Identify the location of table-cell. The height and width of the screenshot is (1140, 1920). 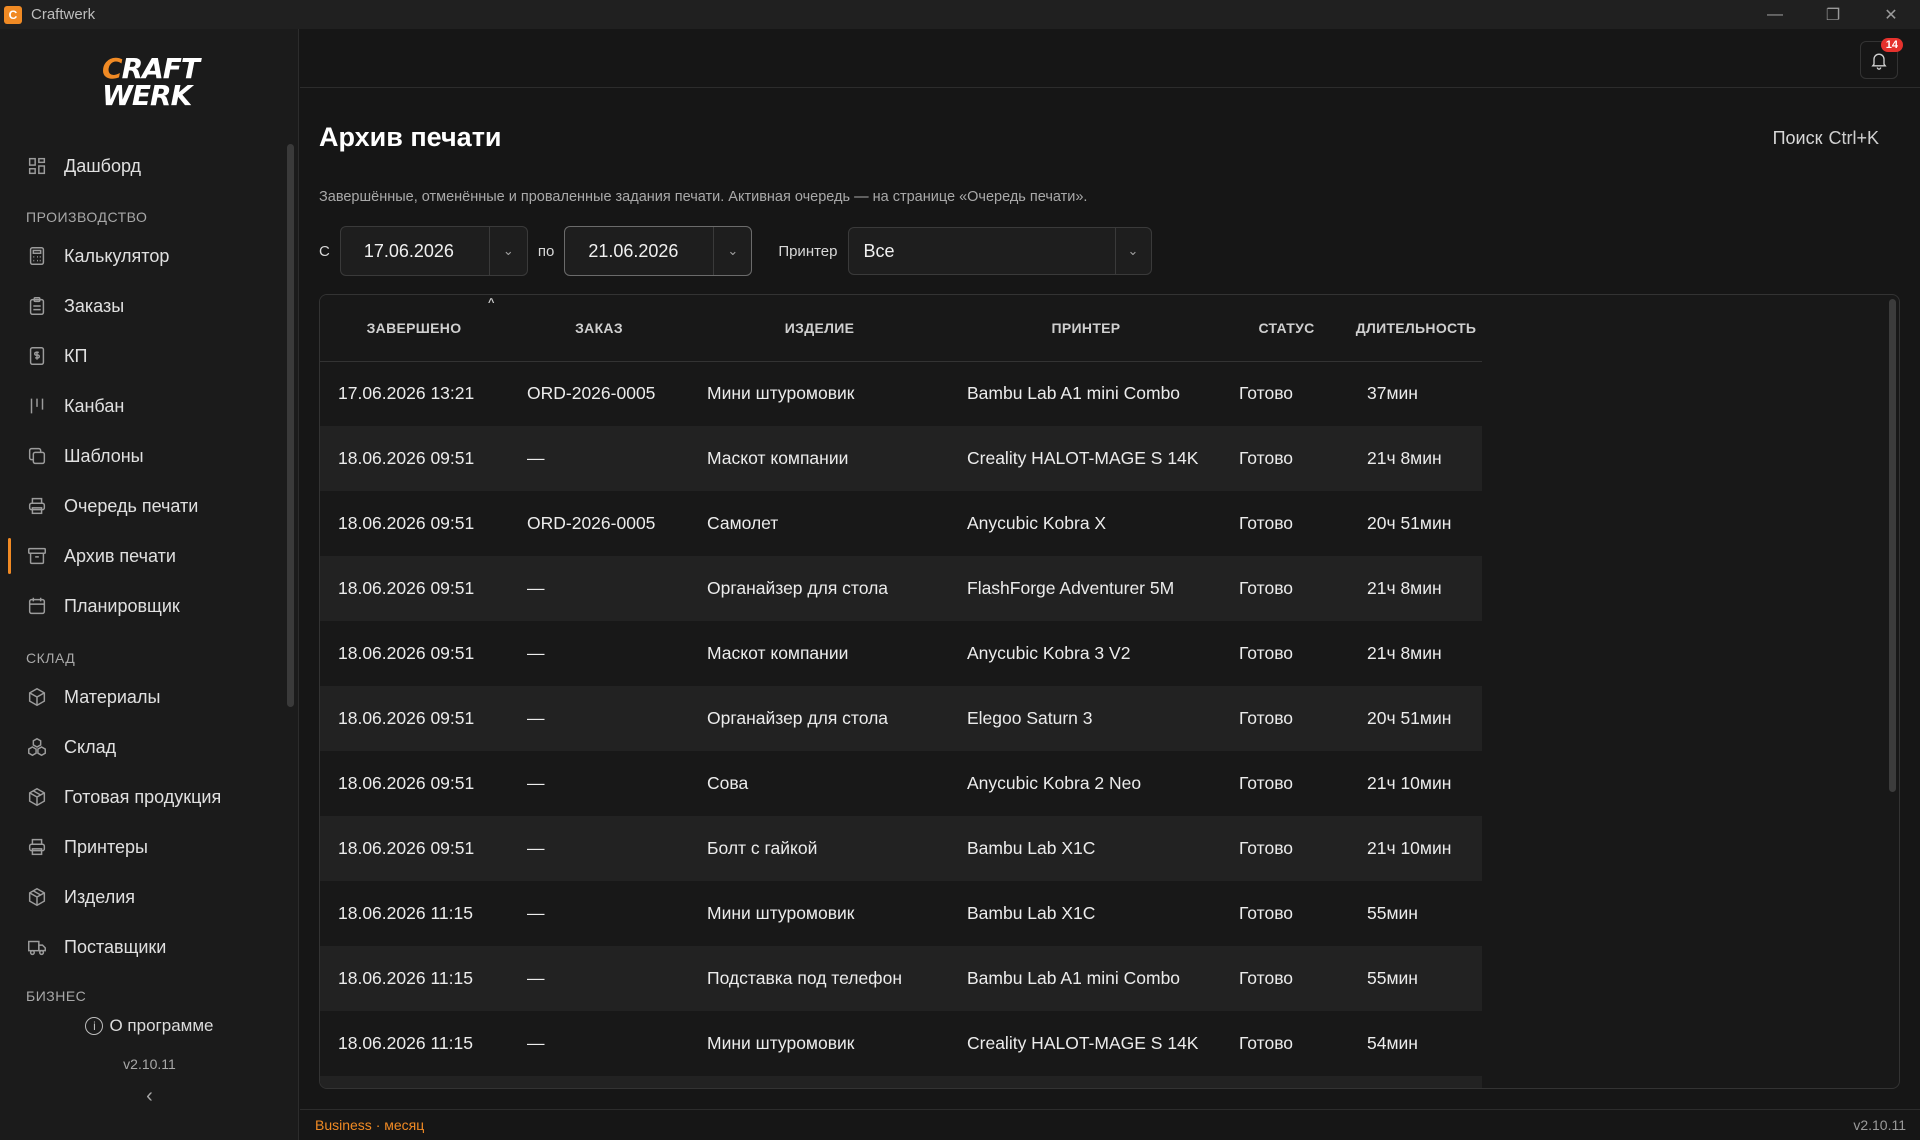
(1416, 1082).